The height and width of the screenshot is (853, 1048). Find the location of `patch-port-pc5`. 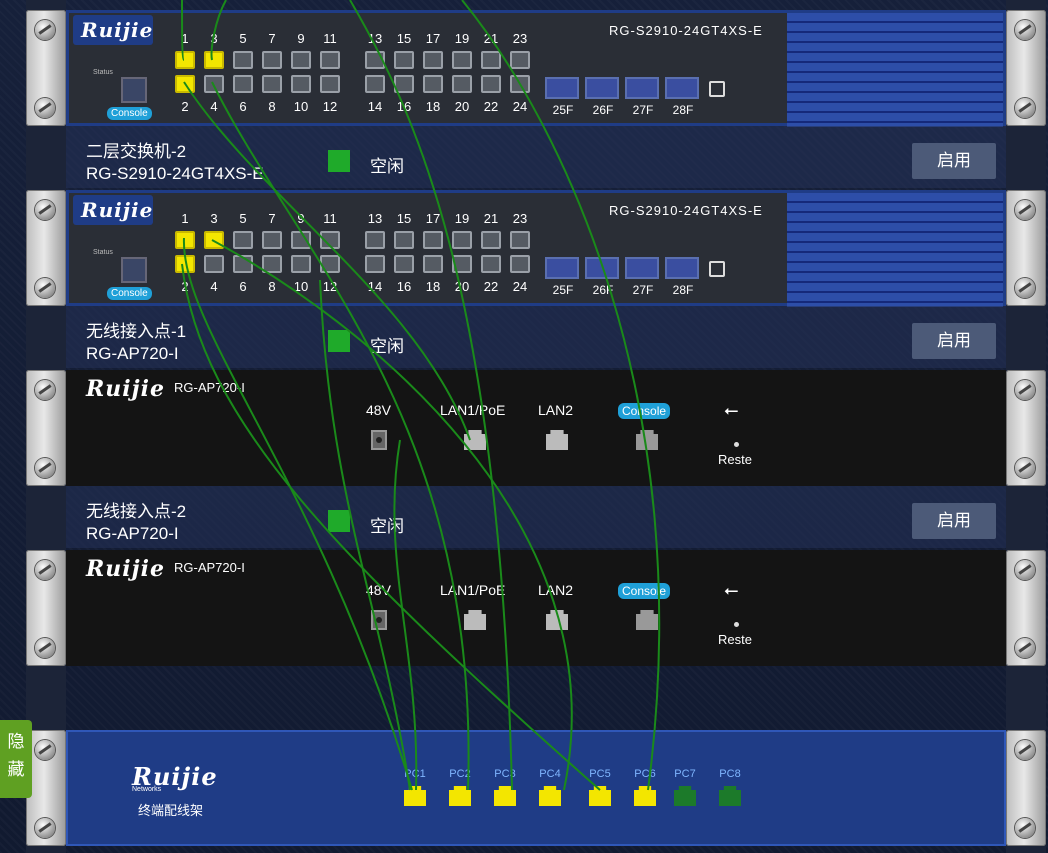

patch-port-pc5 is located at coordinates (600, 796).